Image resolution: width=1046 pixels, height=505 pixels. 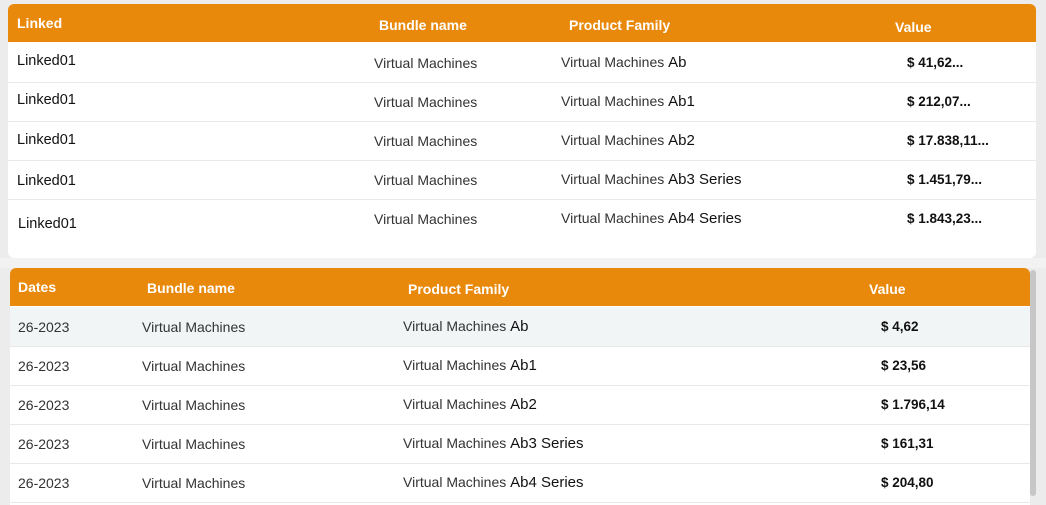 I want to click on linked-table-header: Linked Bundle name Product Family Value, so click(x=522, y=23).